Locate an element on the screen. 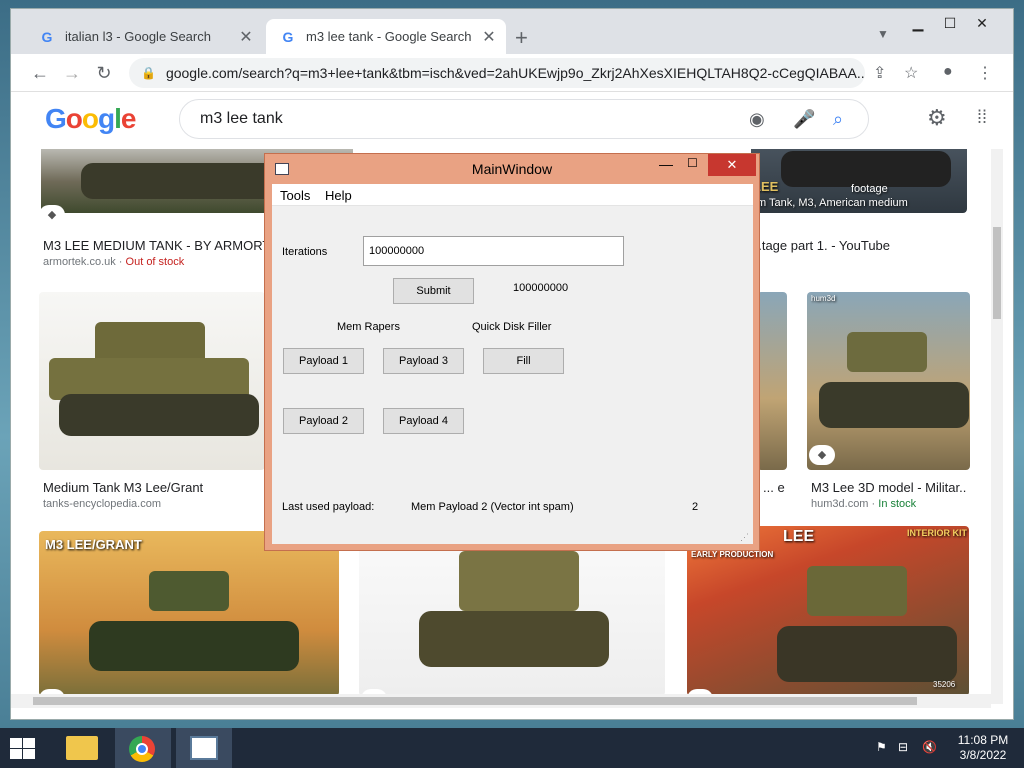 The height and width of the screenshot is (768, 1024). fill-button: Fill is located at coordinates (523, 361).